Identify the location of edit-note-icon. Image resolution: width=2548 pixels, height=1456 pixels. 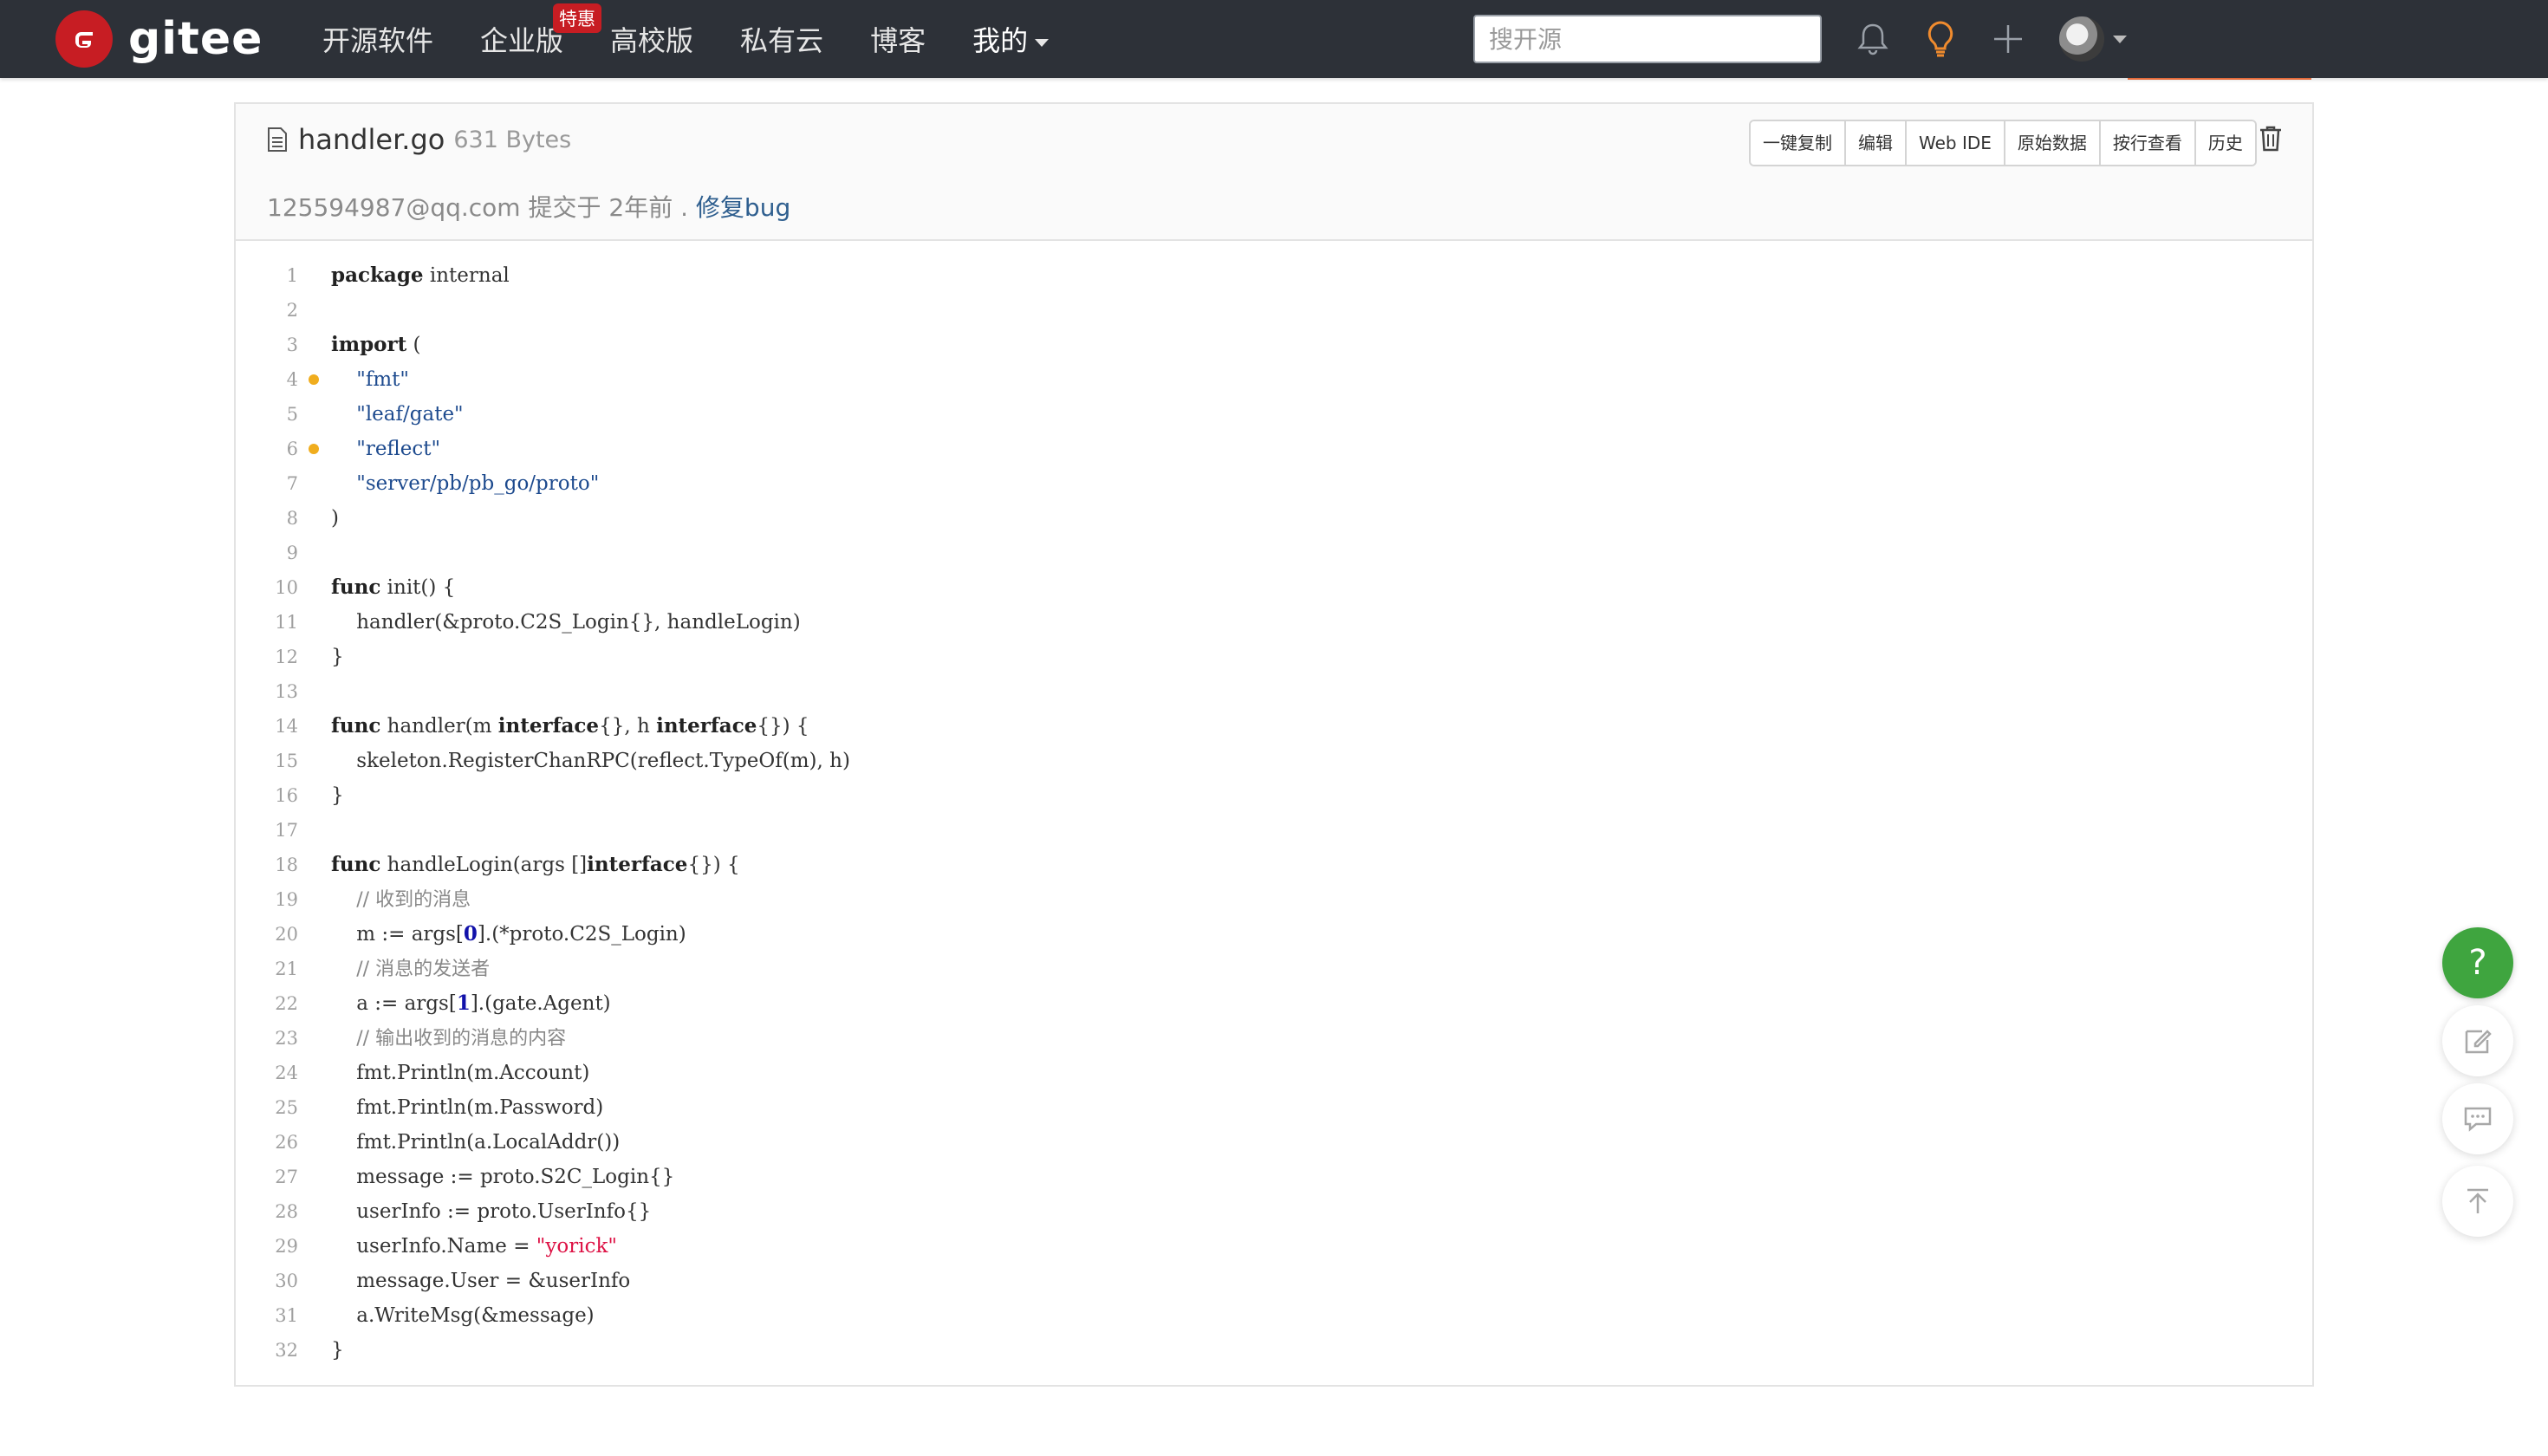
(2478, 1042).